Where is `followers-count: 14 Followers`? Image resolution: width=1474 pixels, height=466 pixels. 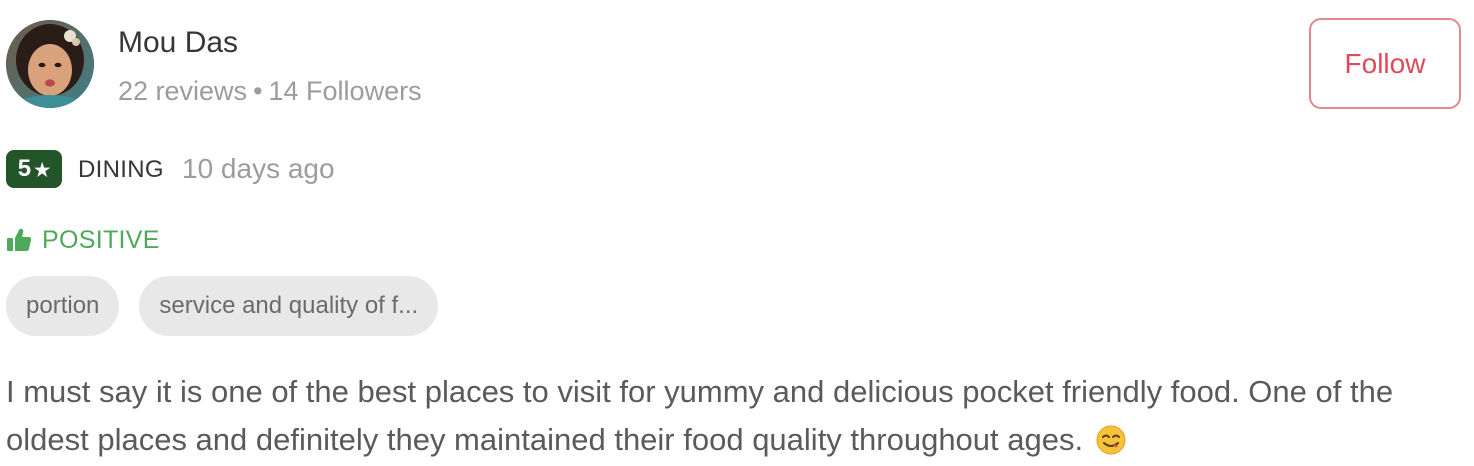
followers-count: 14 Followers is located at coordinates (345, 91).